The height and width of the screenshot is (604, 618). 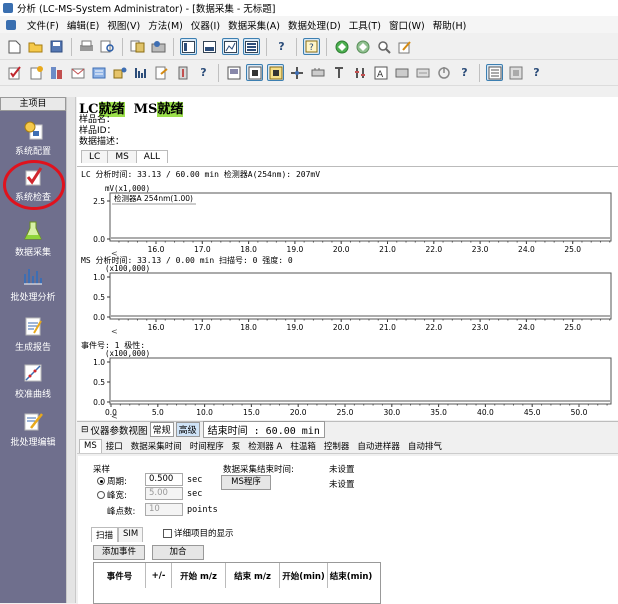 I want to click on context-help-icon: ?, so click(x=311, y=46).